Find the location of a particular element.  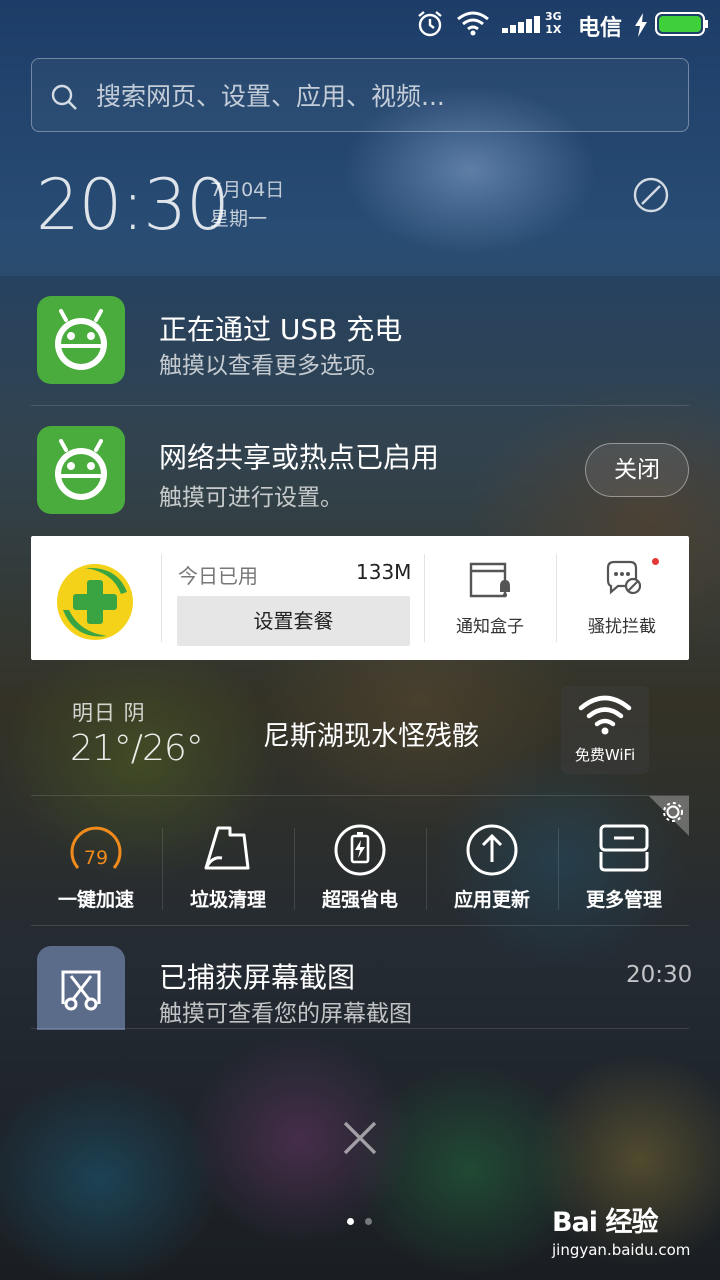

usb-charging-notification: 正在通过 USB 充电 触摸以查看更多选项。 is located at coordinates (360, 341).